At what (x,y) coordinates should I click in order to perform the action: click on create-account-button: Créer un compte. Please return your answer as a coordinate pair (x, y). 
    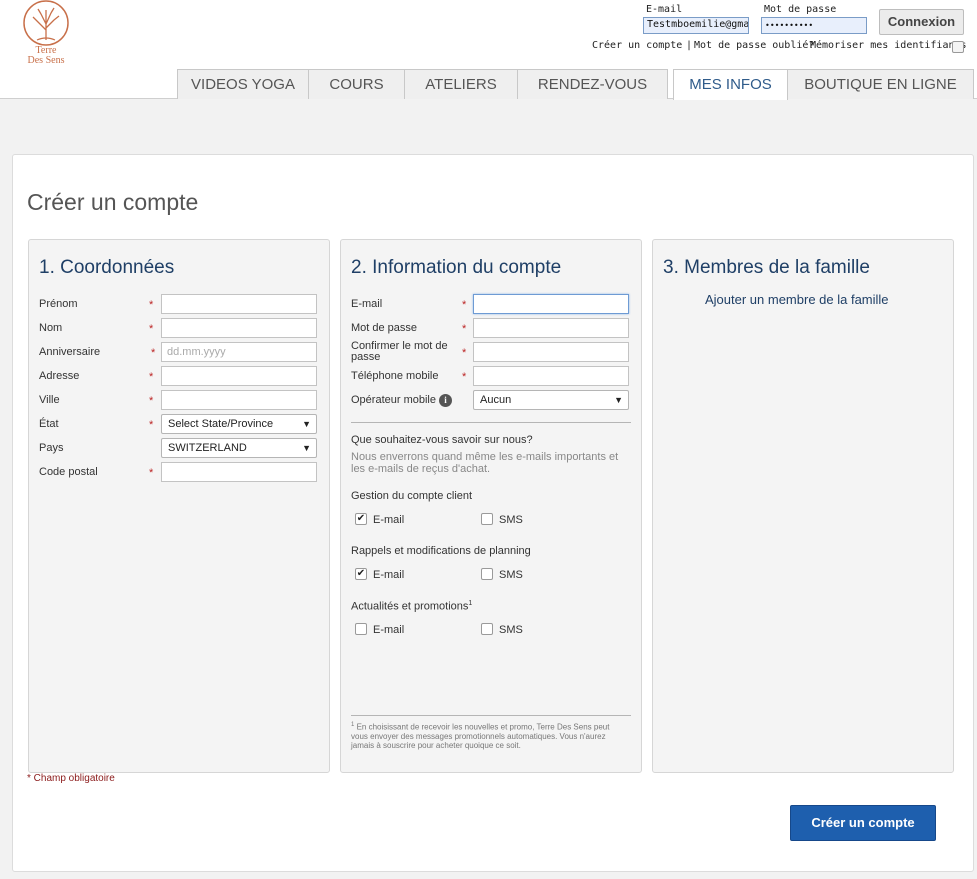
    Looking at the image, I should click on (863, 823).